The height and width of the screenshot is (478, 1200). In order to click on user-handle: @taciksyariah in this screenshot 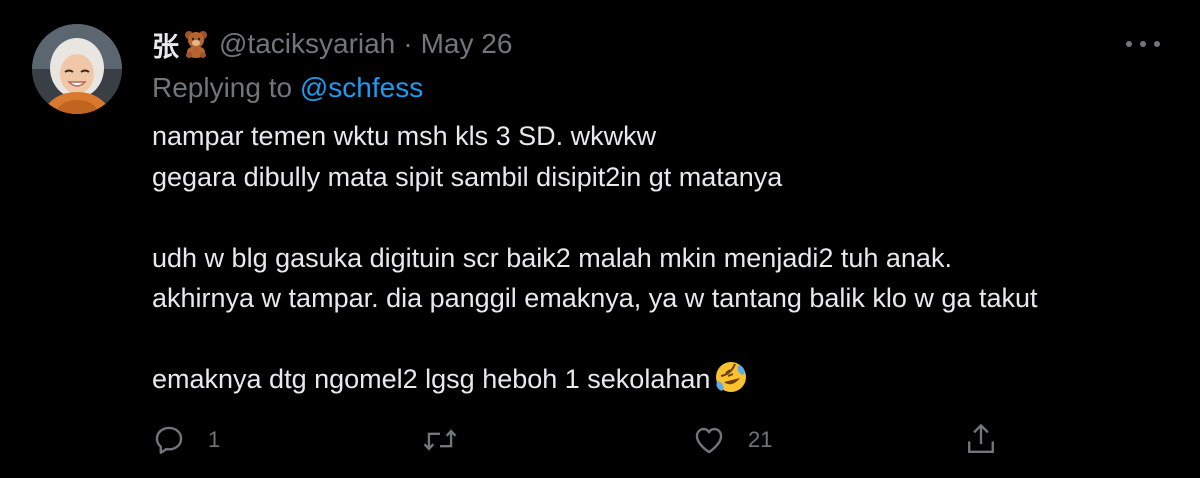, I will do `click(307, 44)`.